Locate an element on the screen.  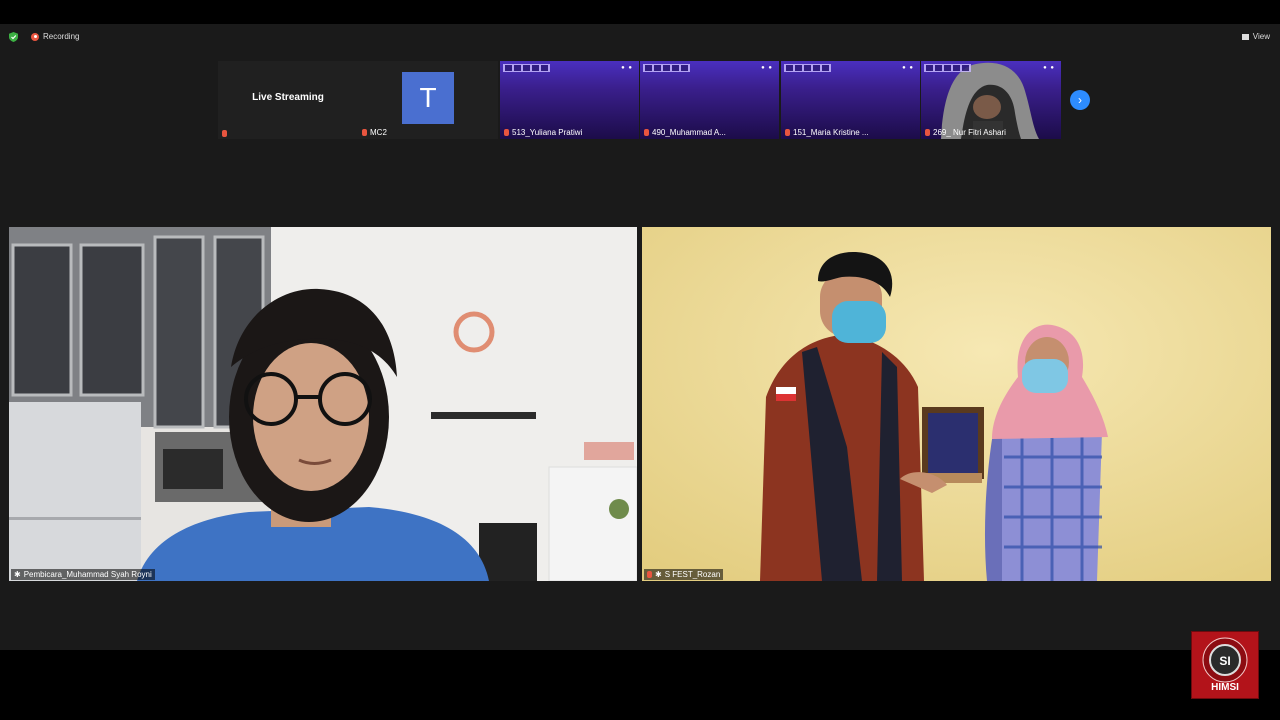
participant-name-tag: 269_ Nur Fitri Ashari is located at coordinates (965, 132).